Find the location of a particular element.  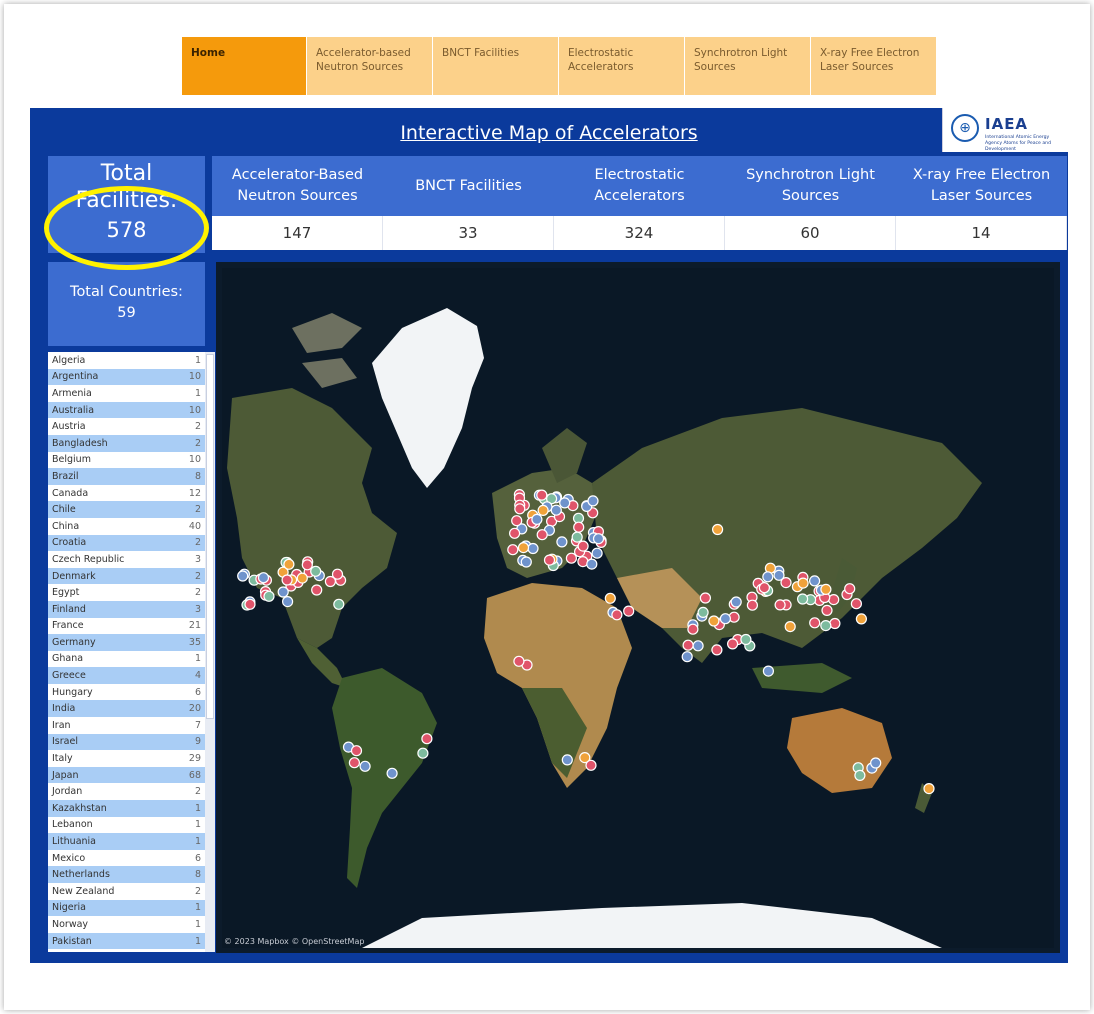

country-row: Lithuania 1 is located at coordinates (126, 841).